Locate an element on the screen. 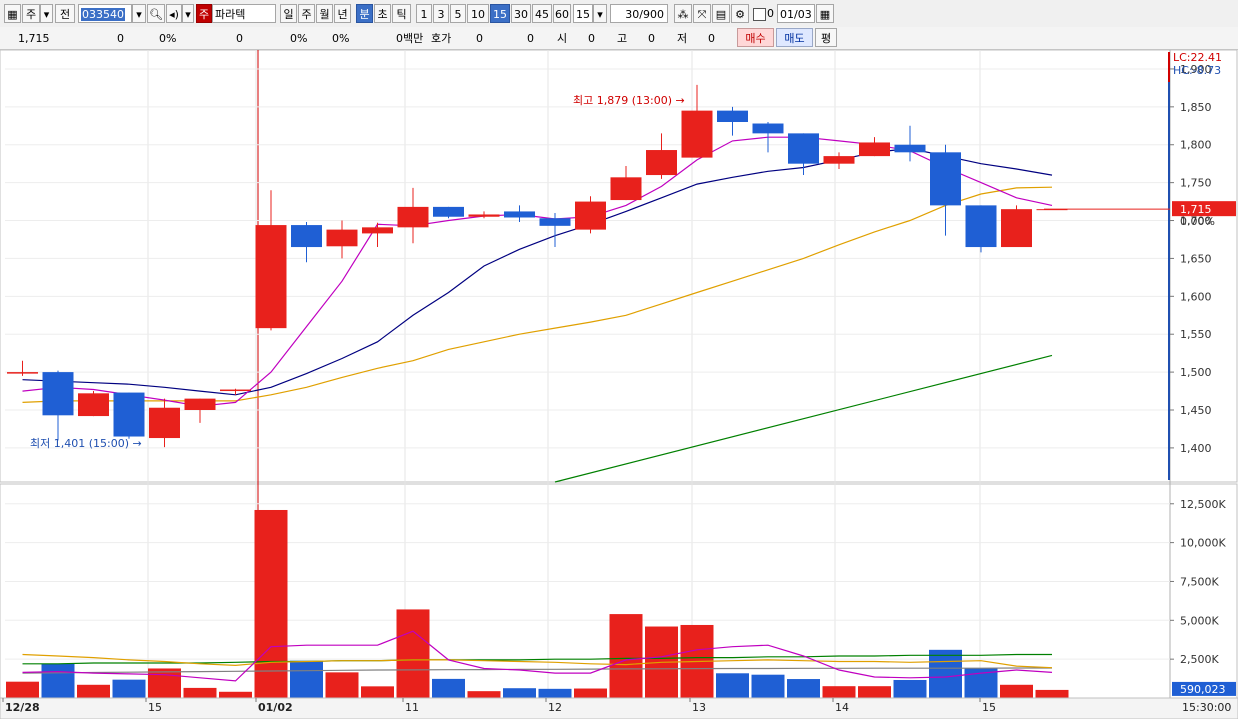 The width and height of the screenshot is (1238, 719). interval-10: 10 is located at coordinates (478, 13).